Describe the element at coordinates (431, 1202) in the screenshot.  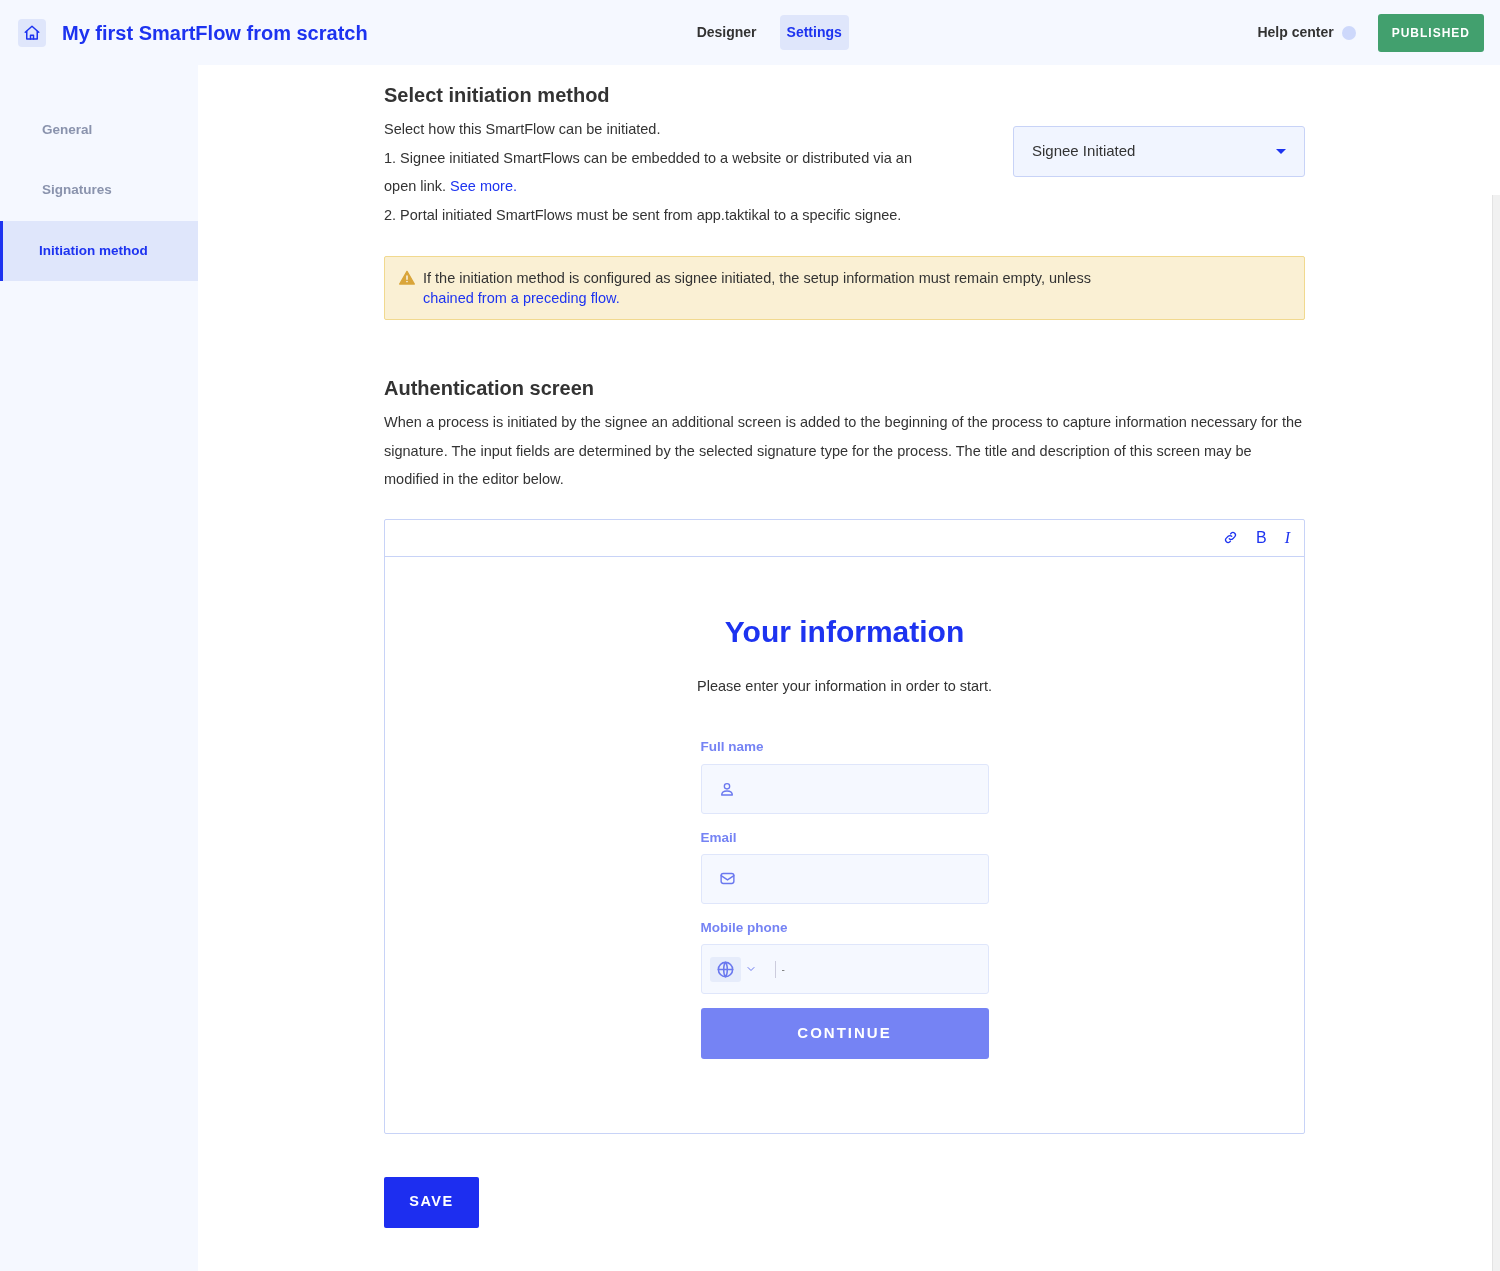
I see `save-button: SAVE` at that location.